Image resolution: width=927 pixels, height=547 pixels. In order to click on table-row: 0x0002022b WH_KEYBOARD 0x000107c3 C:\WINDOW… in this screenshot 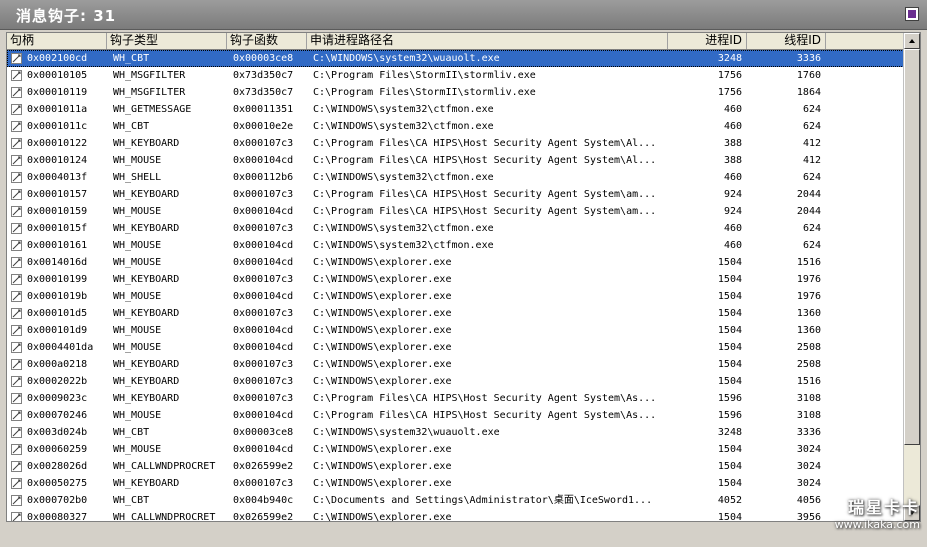, I will do `click(455, 381)`.